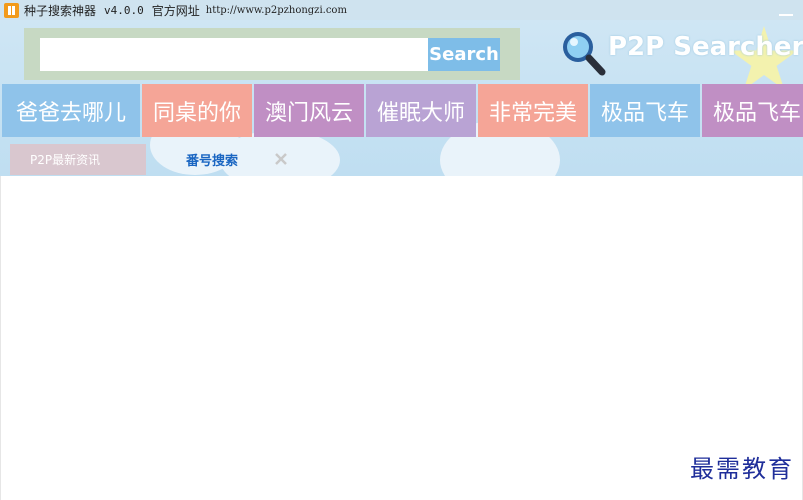 Image resolution: width=803 pixels, height=500 pixels. I want to click on app-logo-icon, so click(11, 10).